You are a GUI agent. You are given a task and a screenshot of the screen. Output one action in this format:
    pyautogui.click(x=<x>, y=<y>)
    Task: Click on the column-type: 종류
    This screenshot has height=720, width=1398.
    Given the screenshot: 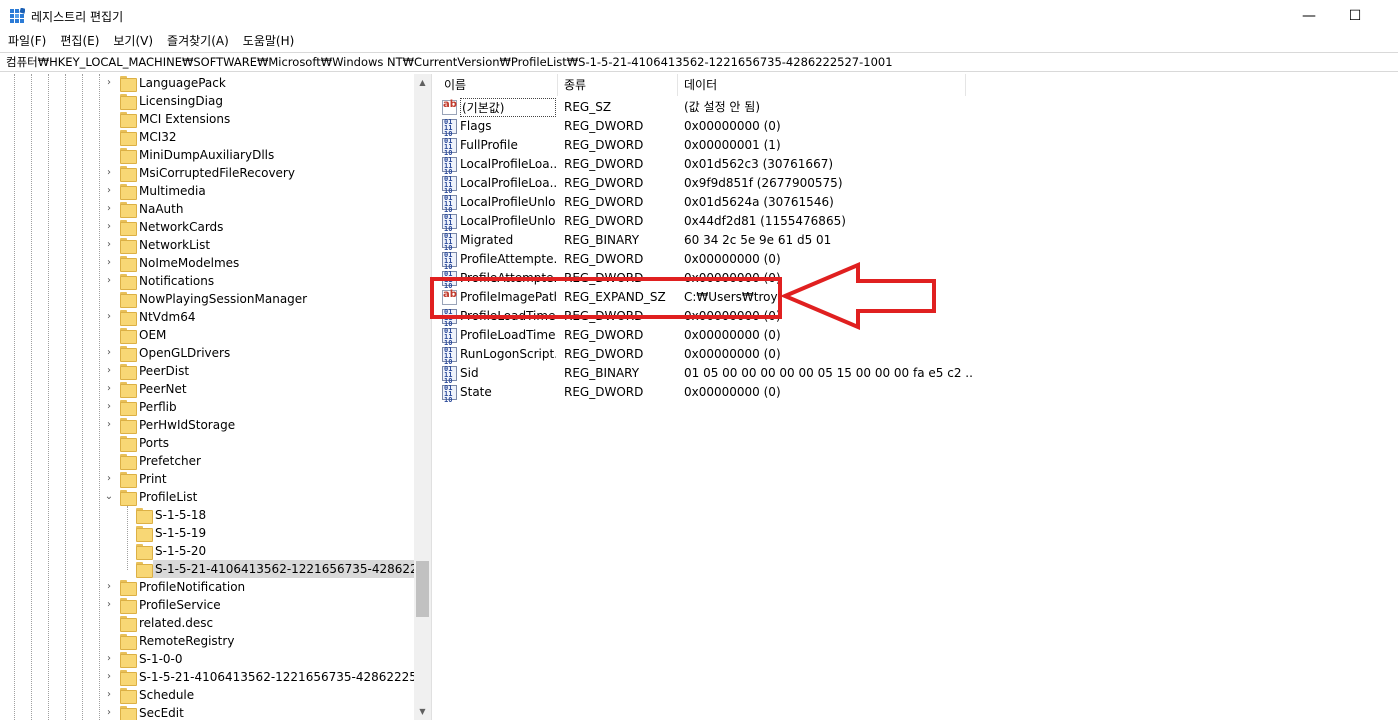 What is the action you would take?
    pyautogui.click(x=618, y=85)
    